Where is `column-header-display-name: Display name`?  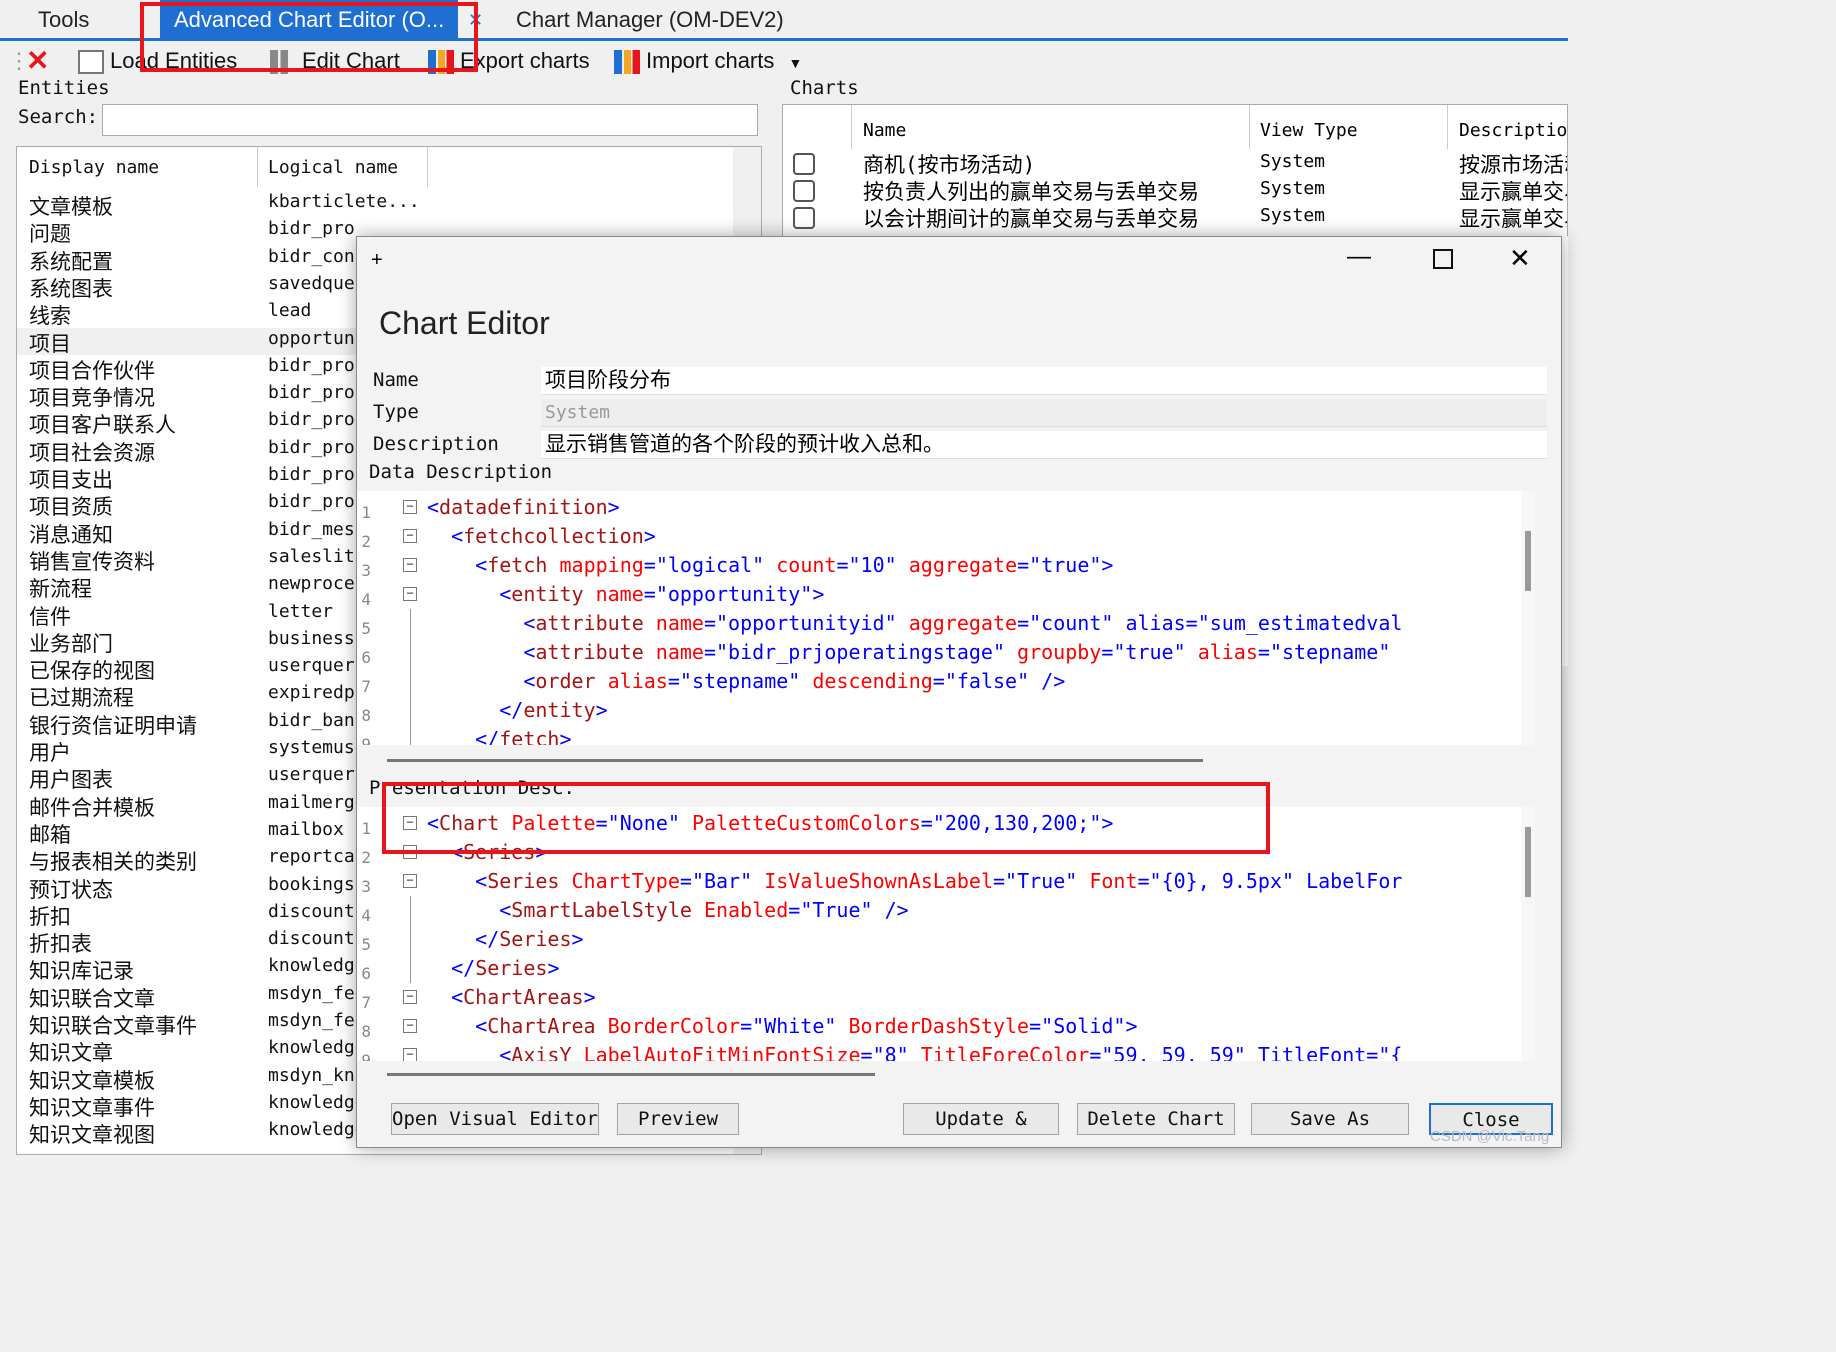 column-header-display-name: Display name is located at coordinates (94, 167).